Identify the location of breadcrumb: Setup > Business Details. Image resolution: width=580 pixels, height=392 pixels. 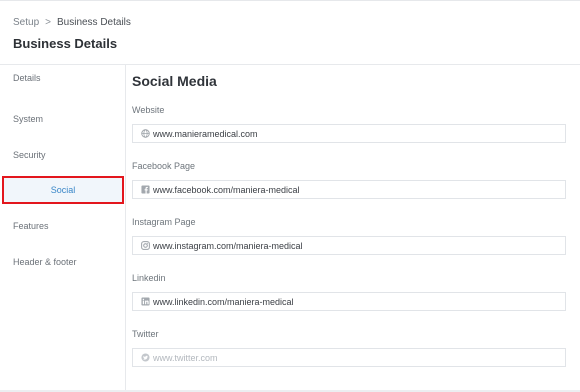
(72, 22).